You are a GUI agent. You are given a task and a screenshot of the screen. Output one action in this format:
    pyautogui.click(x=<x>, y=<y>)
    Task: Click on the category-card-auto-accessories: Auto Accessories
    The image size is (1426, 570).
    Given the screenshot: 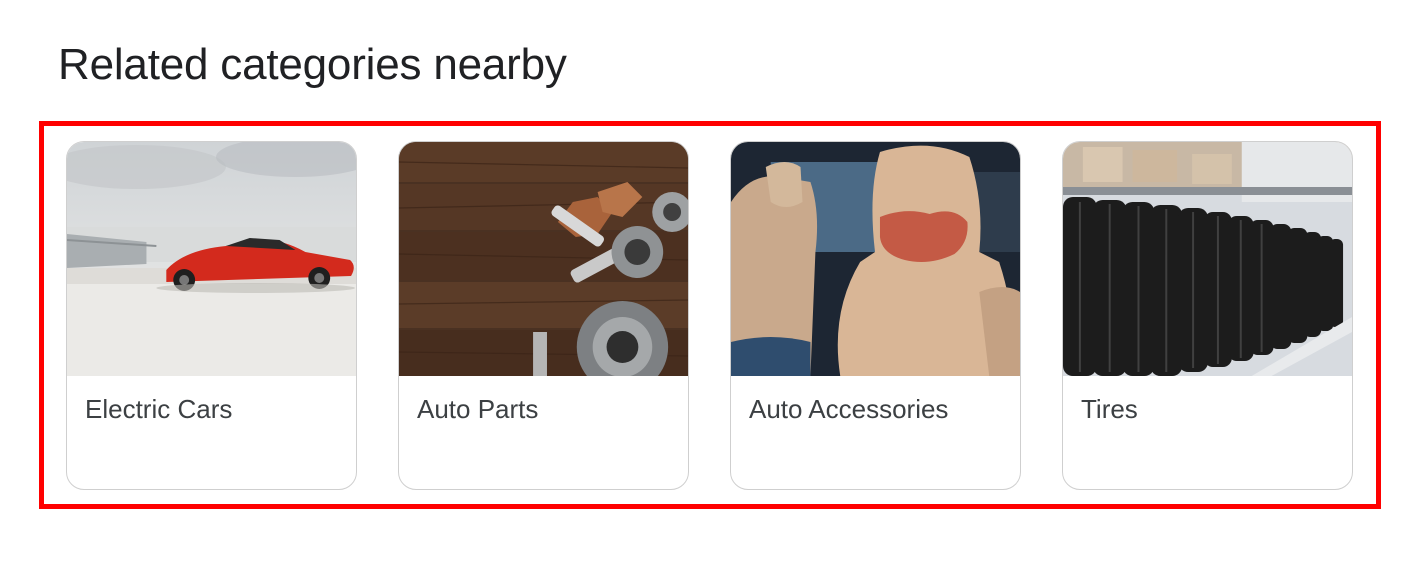 What is the action you would take?
    pyautogui.click(x=875, y=315)
    